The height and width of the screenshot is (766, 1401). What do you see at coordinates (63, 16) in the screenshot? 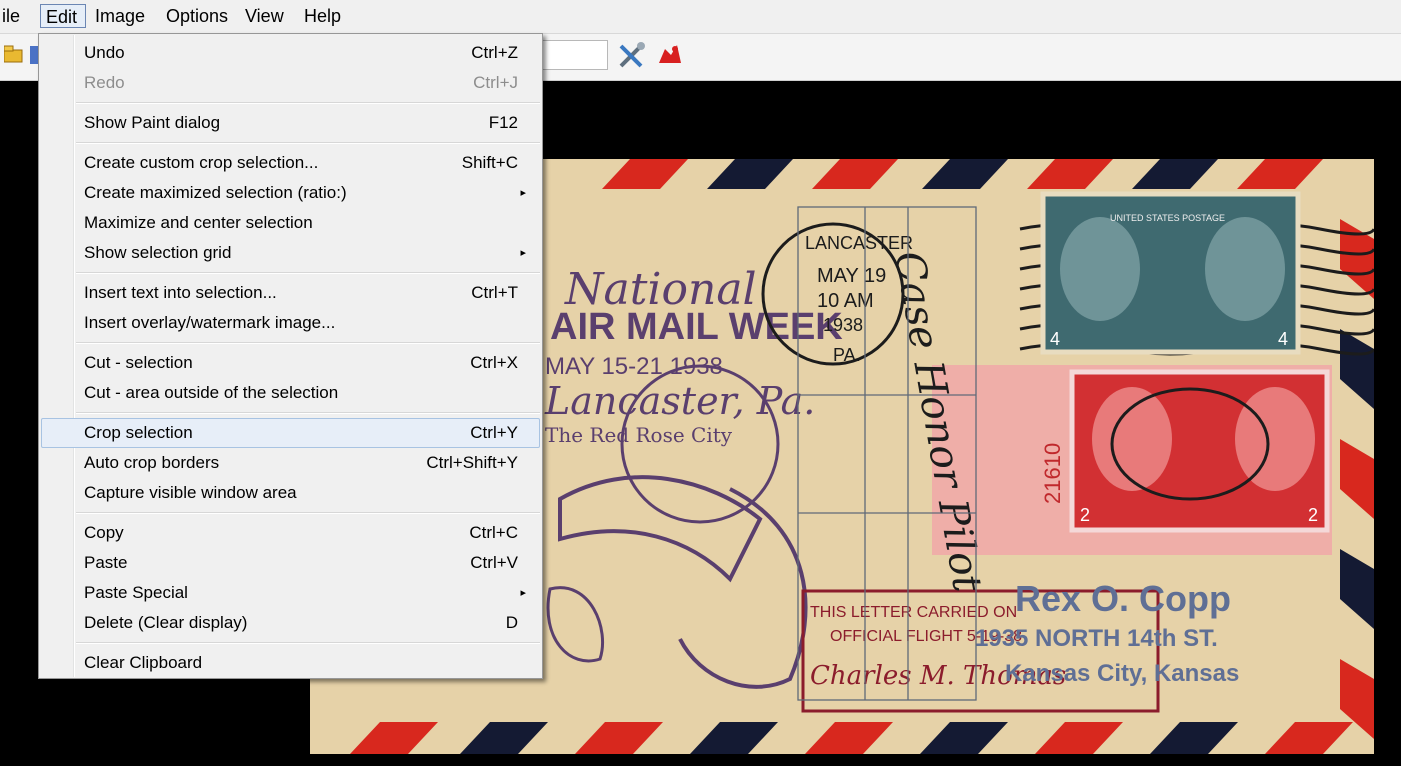
I see `menu-edit: Edit` at bounding box center [63, 16].